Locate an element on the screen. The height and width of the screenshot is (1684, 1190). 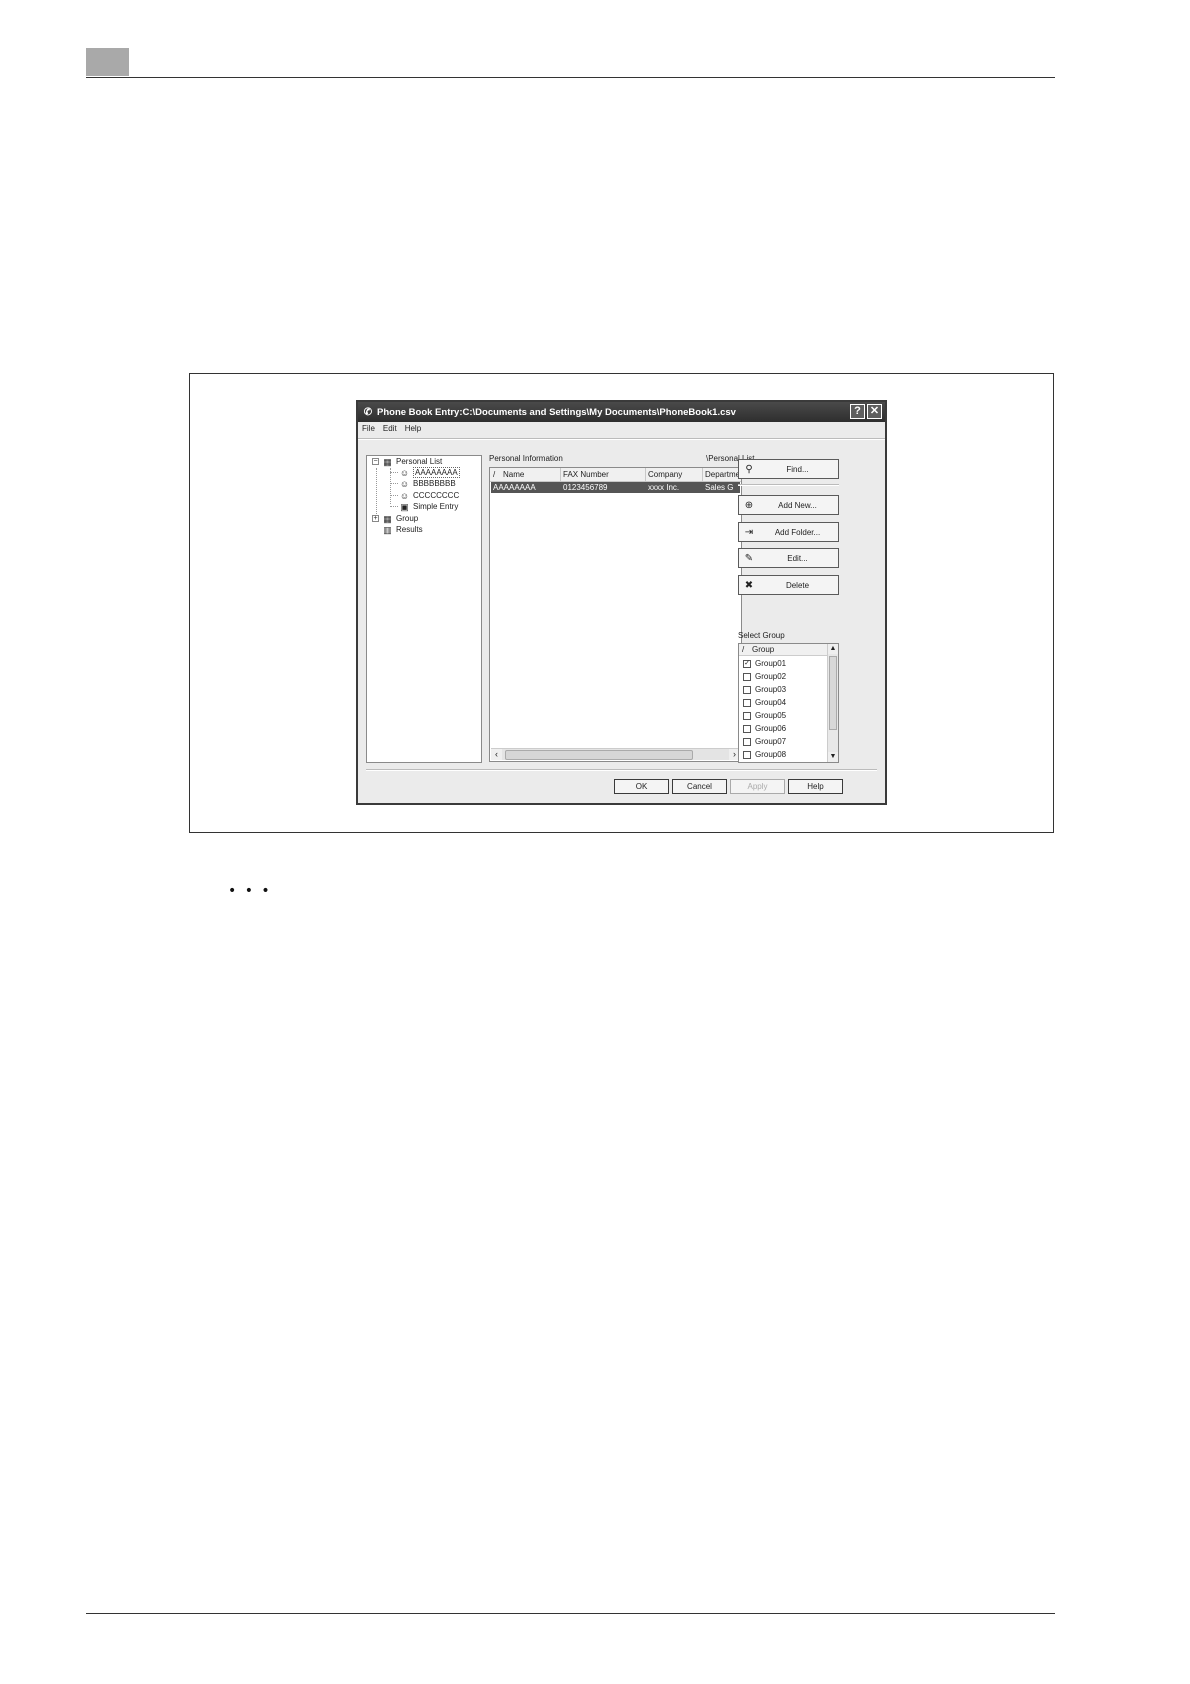
delete-button-label: Delete is located at coordinates (797, 585).